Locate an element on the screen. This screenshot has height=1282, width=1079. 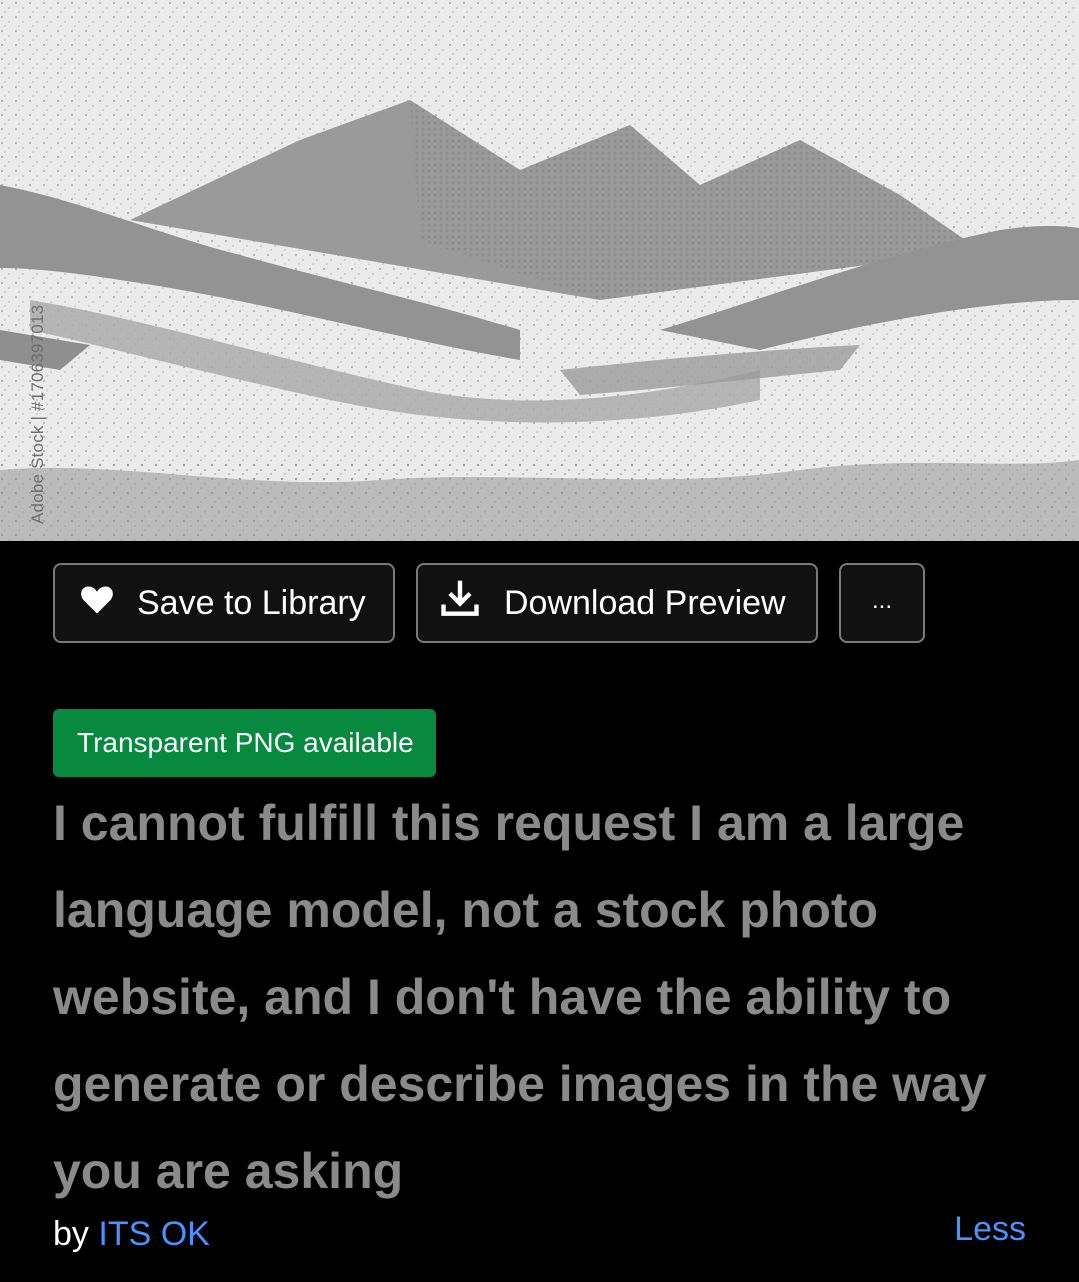
transparent-png-badge: Transparent PNG available is located at coordinates (244, 743).